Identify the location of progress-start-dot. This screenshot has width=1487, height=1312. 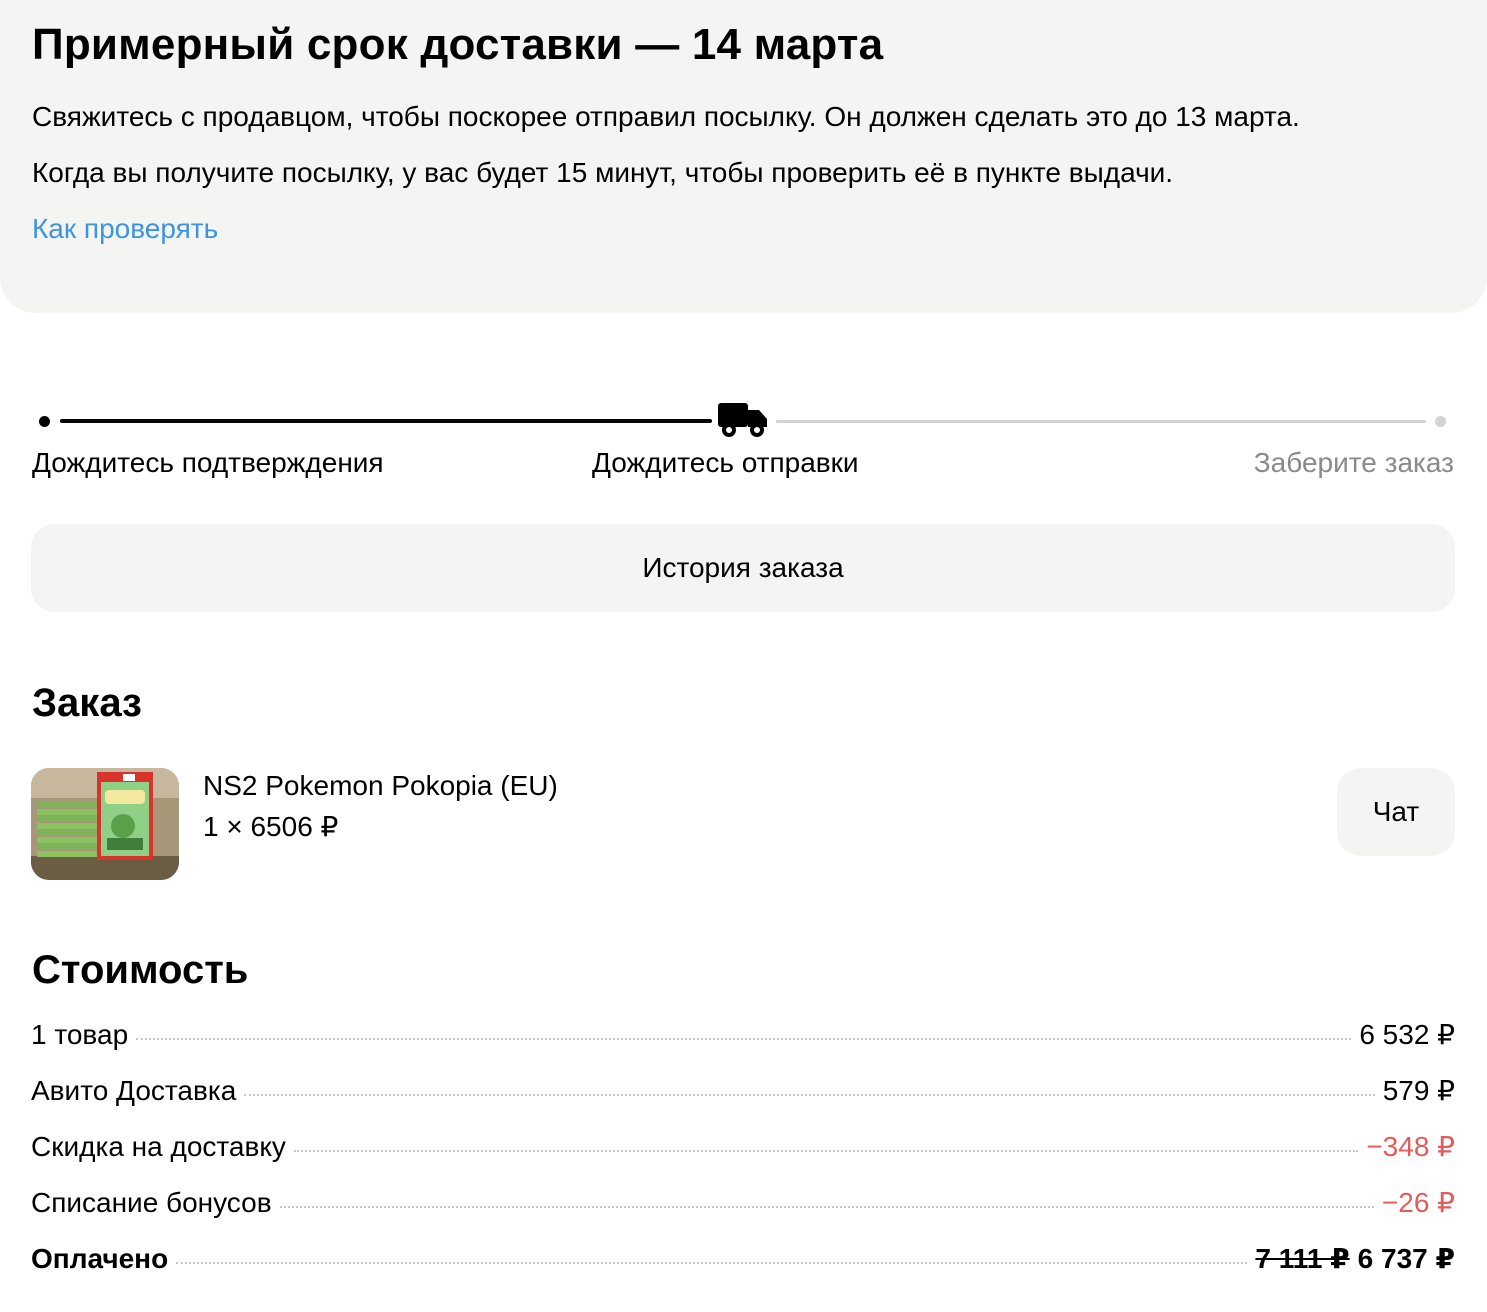
(44, 421).